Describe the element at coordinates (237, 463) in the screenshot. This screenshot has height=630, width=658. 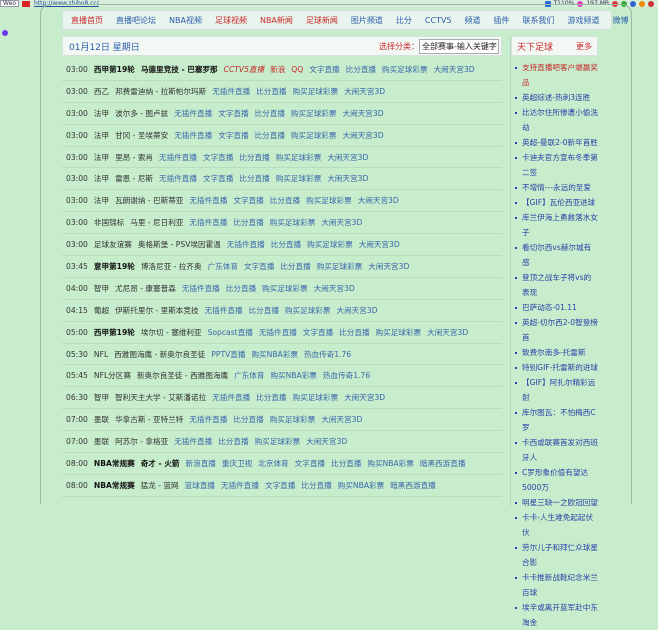
I see `stream-link: 重庆卫视` at that location.